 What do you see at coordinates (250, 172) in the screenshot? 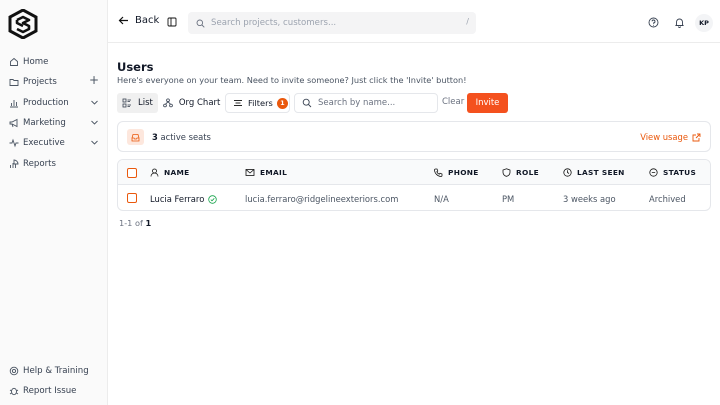
I see `mail-icon` at bounding box center [250, 172].